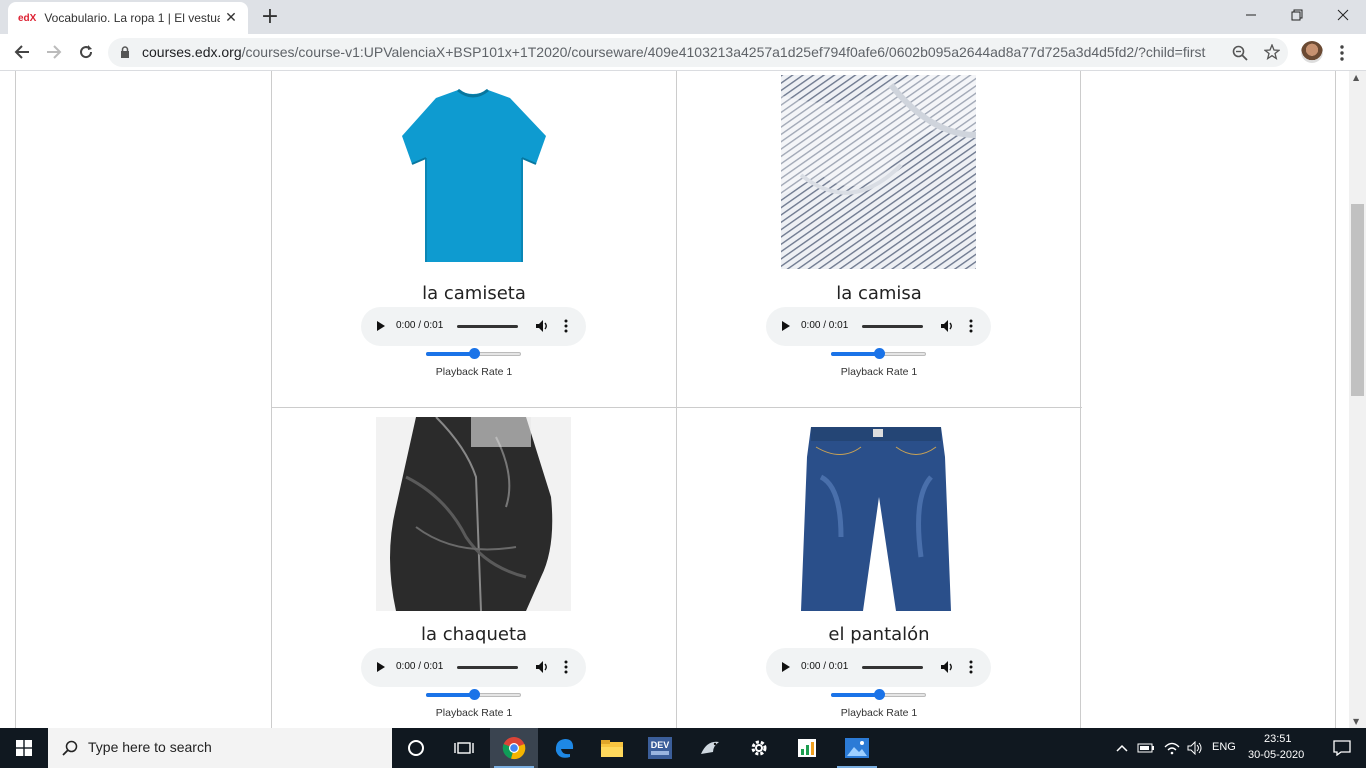 The height and width of the screenshot is (768, 1366). I want to click on clock-time: 23:51, so click(1278, 739).